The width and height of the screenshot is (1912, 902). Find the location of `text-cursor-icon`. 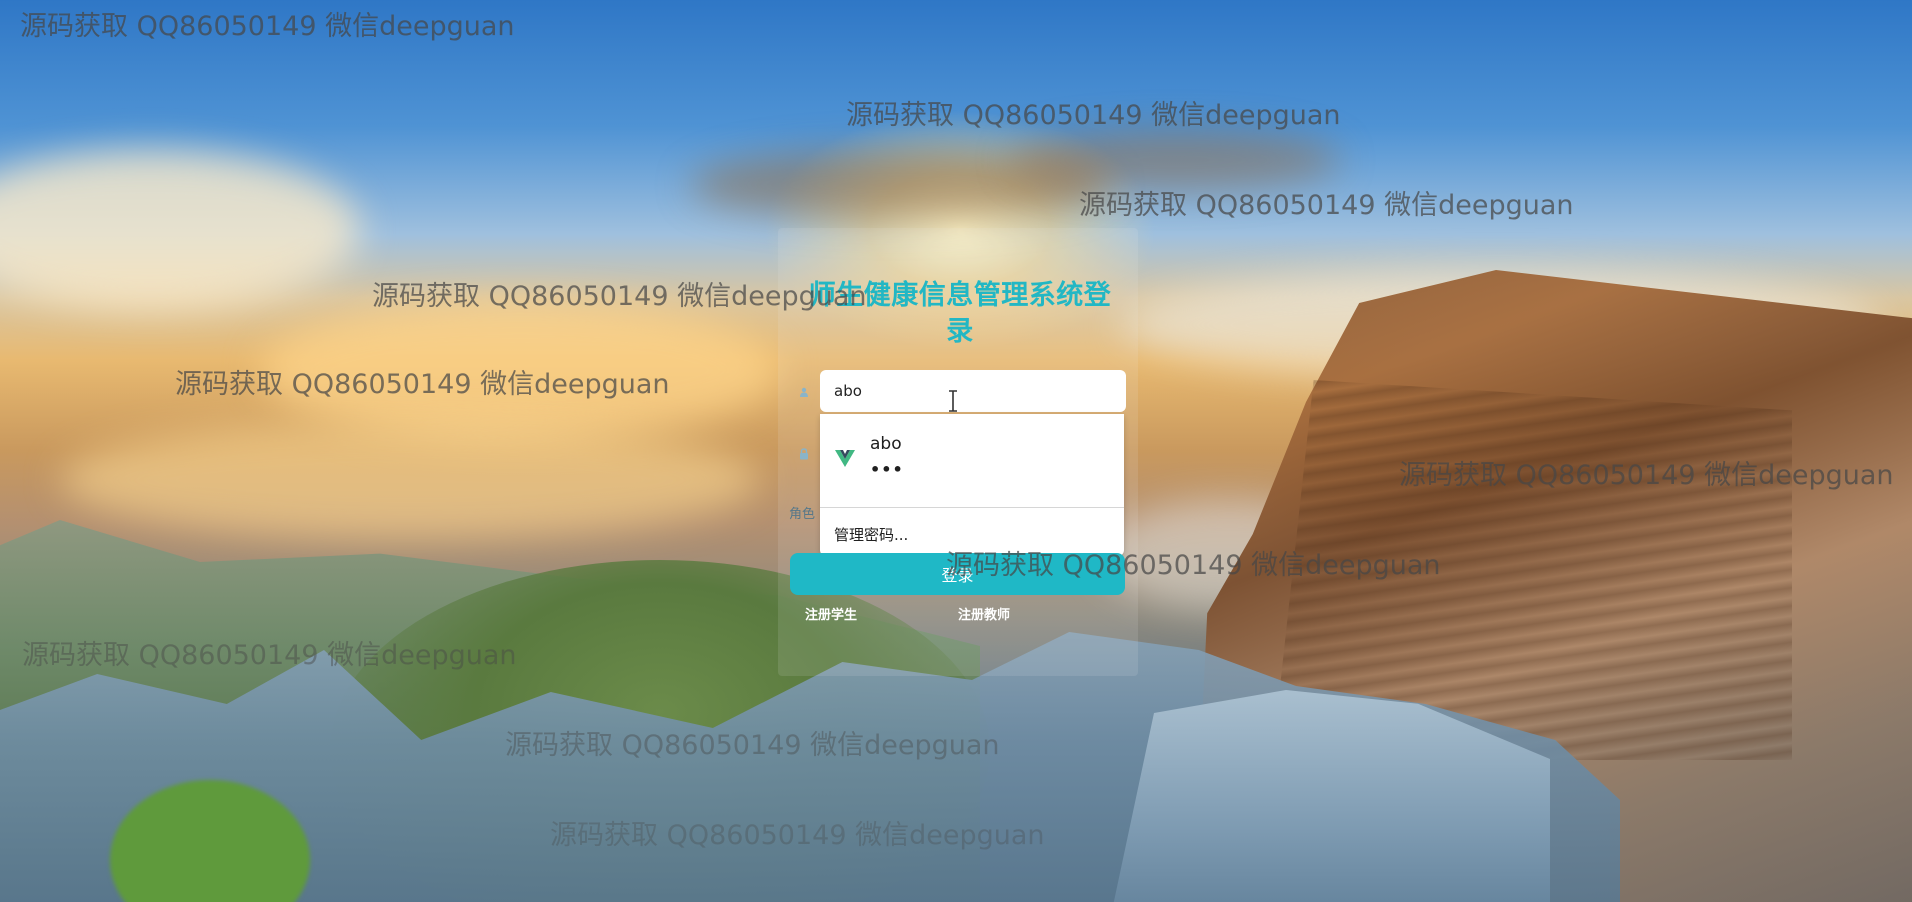

text-cursor-icon is located at coordinates (953, 401).